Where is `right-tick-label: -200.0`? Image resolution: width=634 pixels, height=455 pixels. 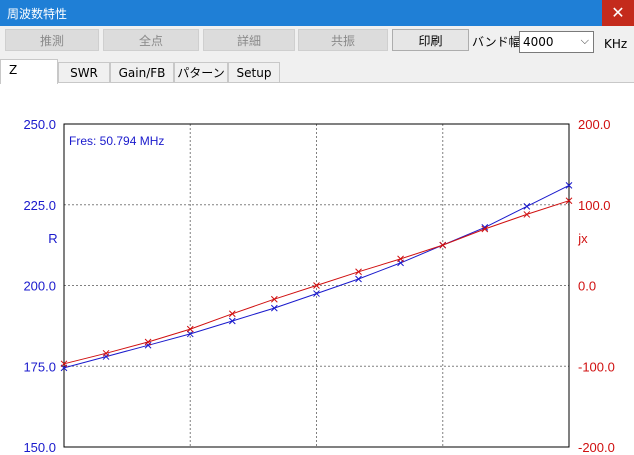
right-tick-label: -200.0 is located at coordinates (596, 447).